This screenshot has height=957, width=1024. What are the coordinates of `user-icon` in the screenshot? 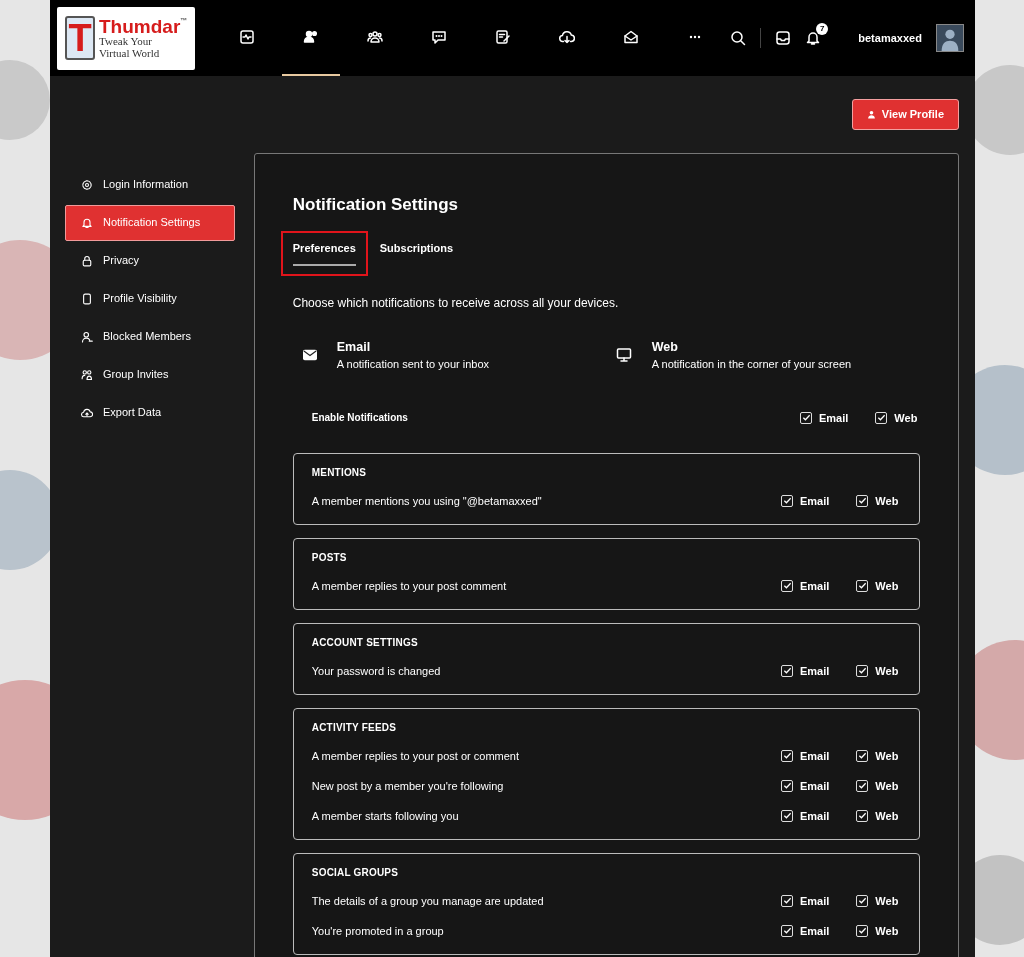 It's located at (871, 114).